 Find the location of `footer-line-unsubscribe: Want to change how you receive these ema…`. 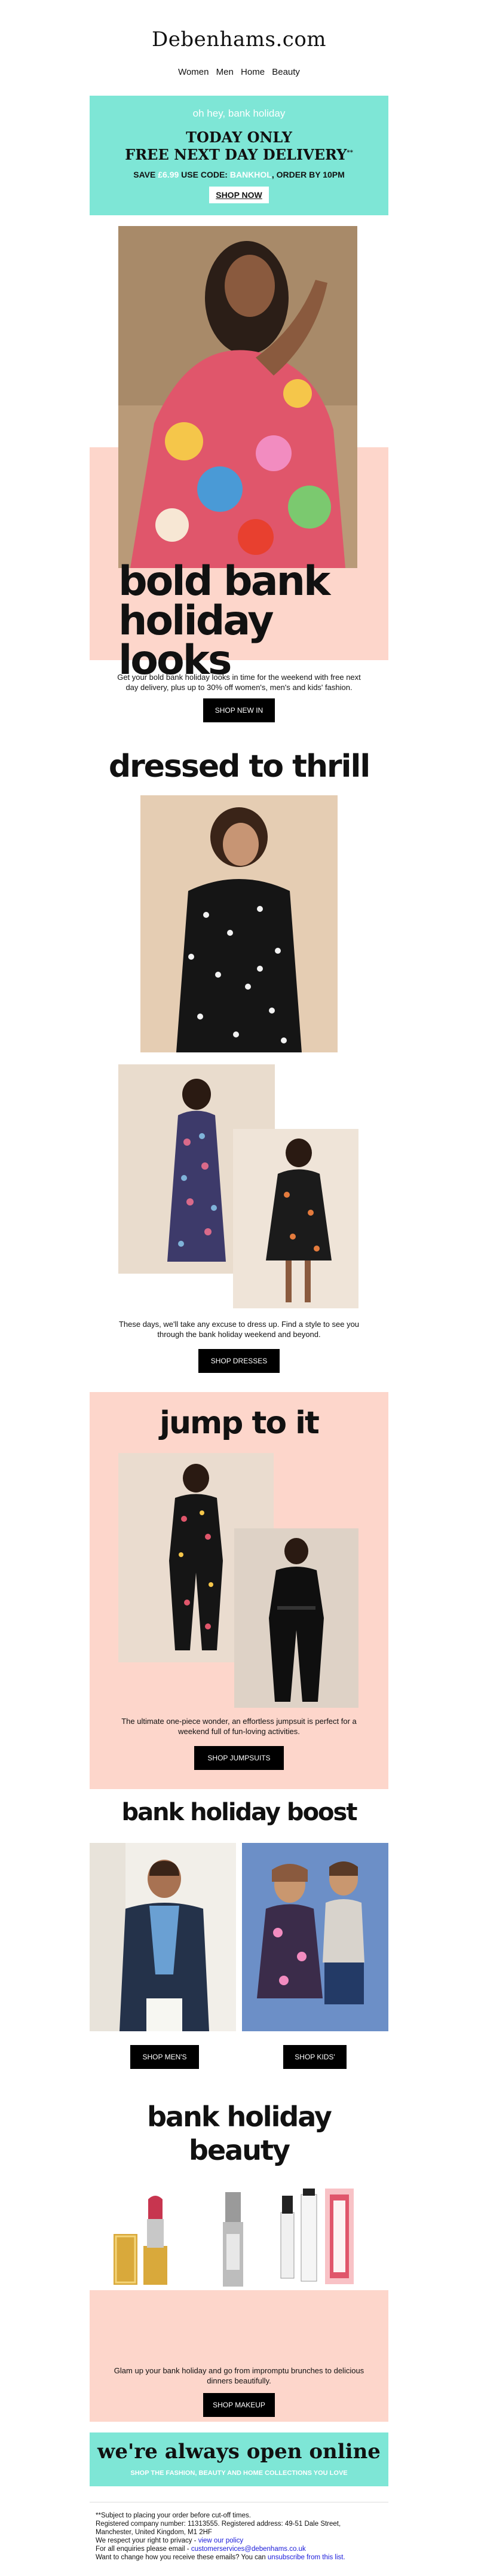

footer-line-unsubscribe: Want to change how you receive these ema… is located at coordinates (220, 2558).